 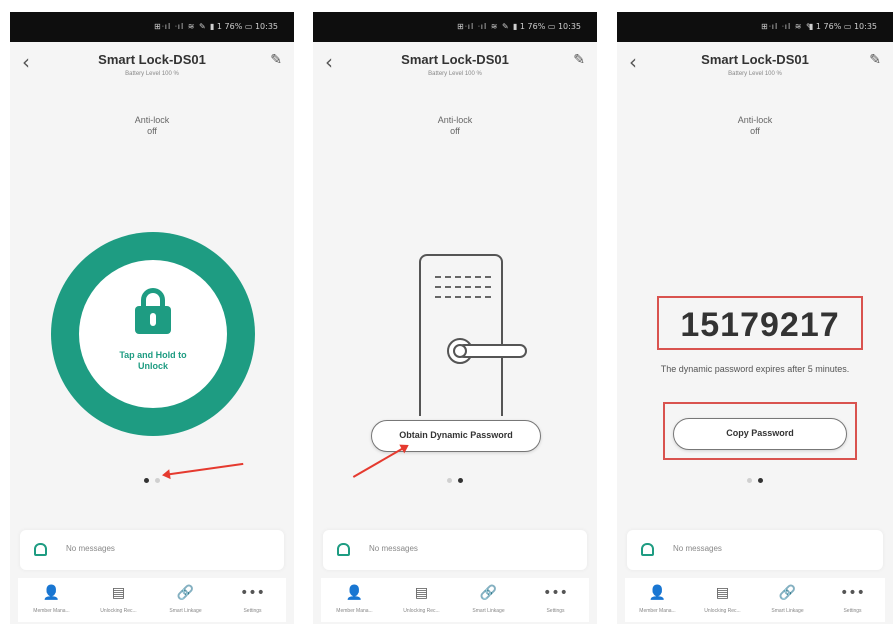 I want to click on dynamic-password: 15179217, so click(x=760, y=325).